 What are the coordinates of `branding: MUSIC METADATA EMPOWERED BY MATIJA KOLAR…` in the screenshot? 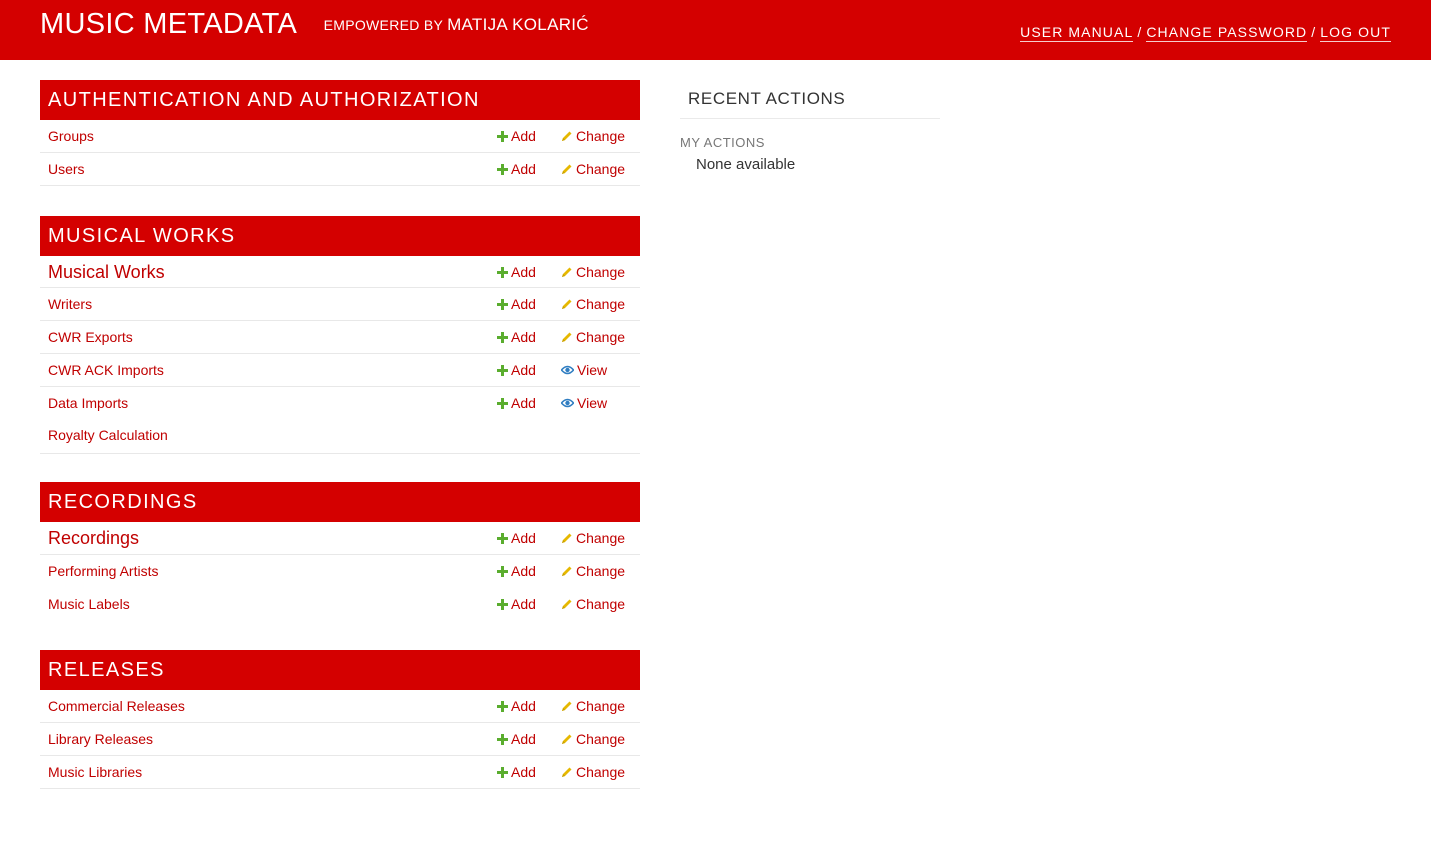 It's located at (314, 24).